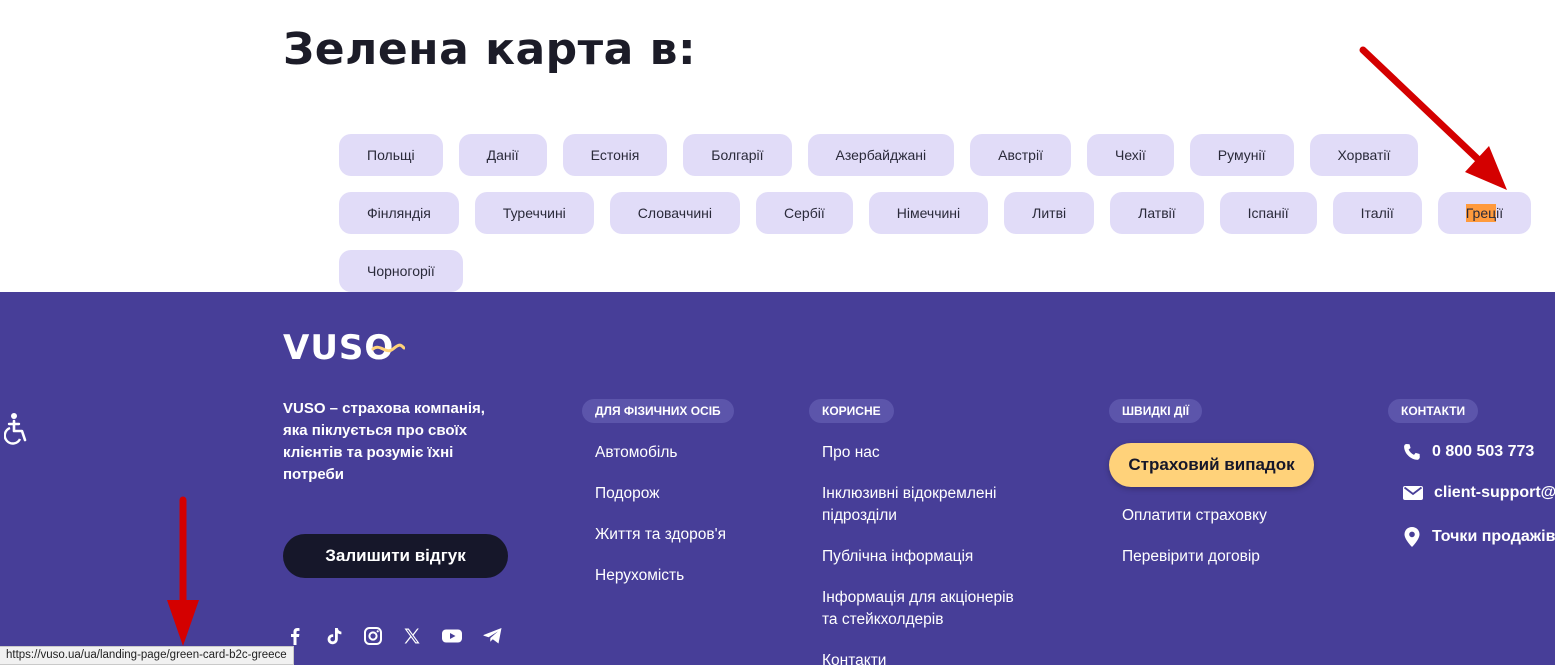 The height and width of the screenshot is (665, 1555). What do you see at coordinates (394, 636) in the screenshot?
I see `social-links` at bounding box center [394, 636].